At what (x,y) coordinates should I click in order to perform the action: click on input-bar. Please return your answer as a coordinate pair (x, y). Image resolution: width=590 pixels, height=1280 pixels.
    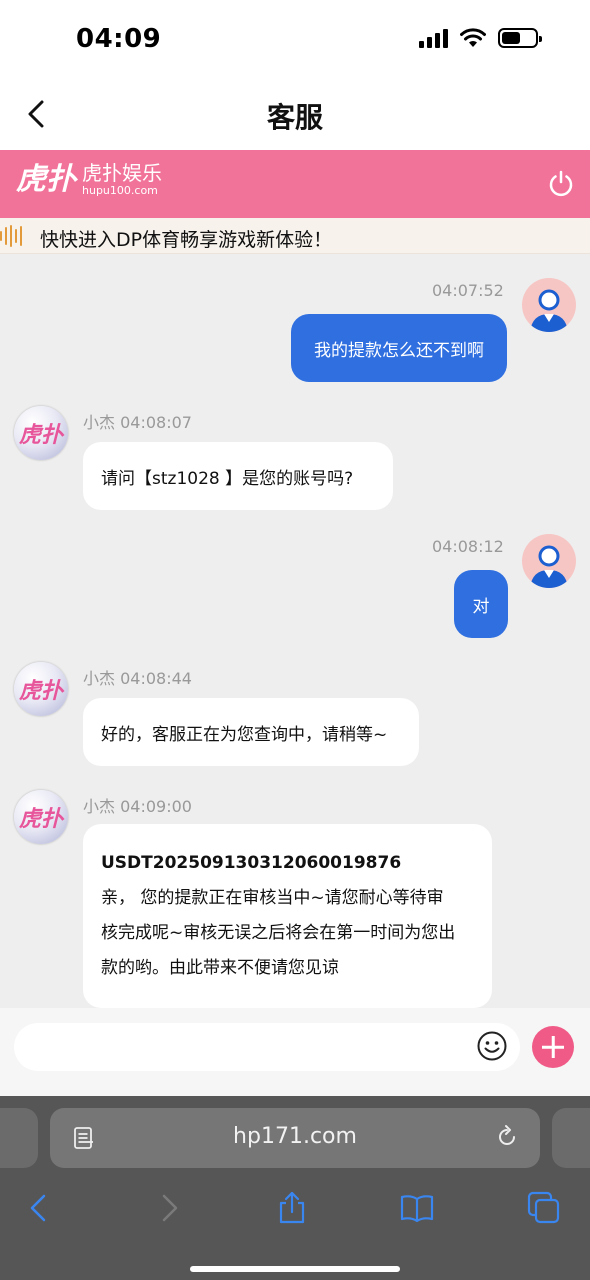
    Looking at the image, I should click on (295, 1052).